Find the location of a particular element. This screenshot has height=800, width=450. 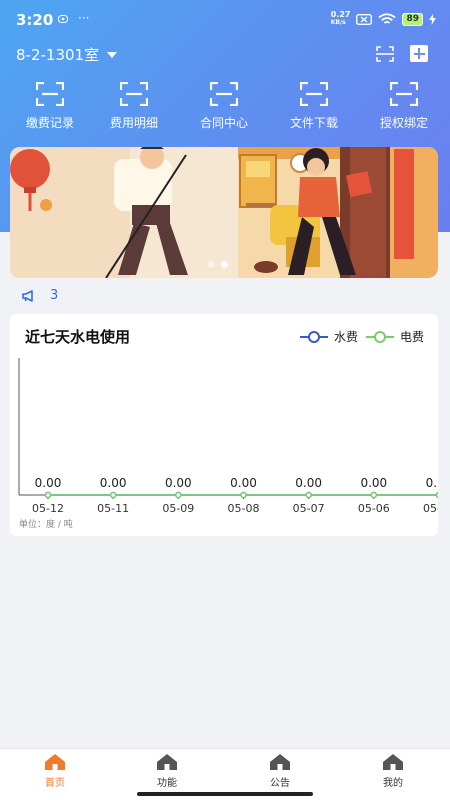

quick-action-label: 文件下载 is located at coordinates (313, 123).